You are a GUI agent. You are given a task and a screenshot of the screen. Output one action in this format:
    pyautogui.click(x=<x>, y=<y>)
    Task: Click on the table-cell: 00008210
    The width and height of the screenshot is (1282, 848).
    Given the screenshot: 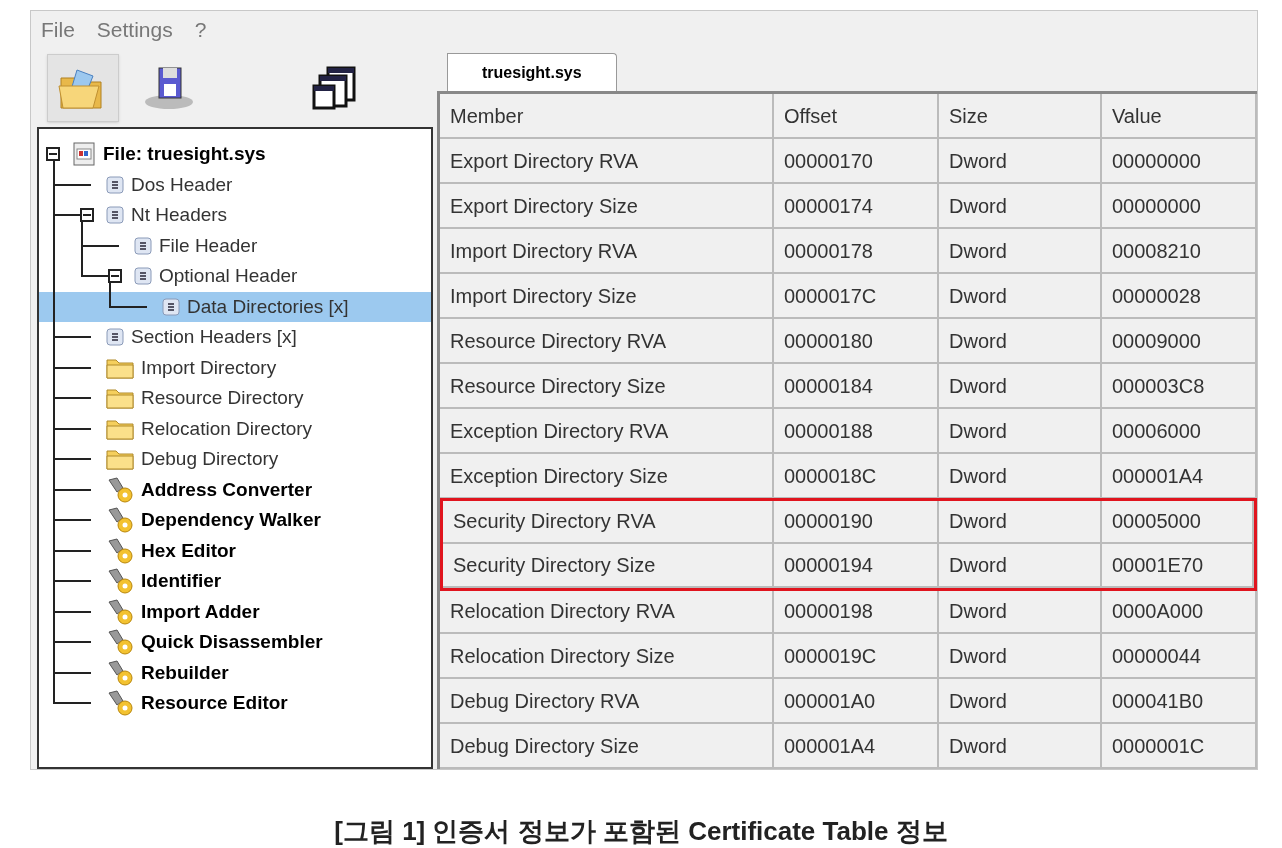 What is the action you would take?
    pyautogui.click(x=1179, y=251)
    